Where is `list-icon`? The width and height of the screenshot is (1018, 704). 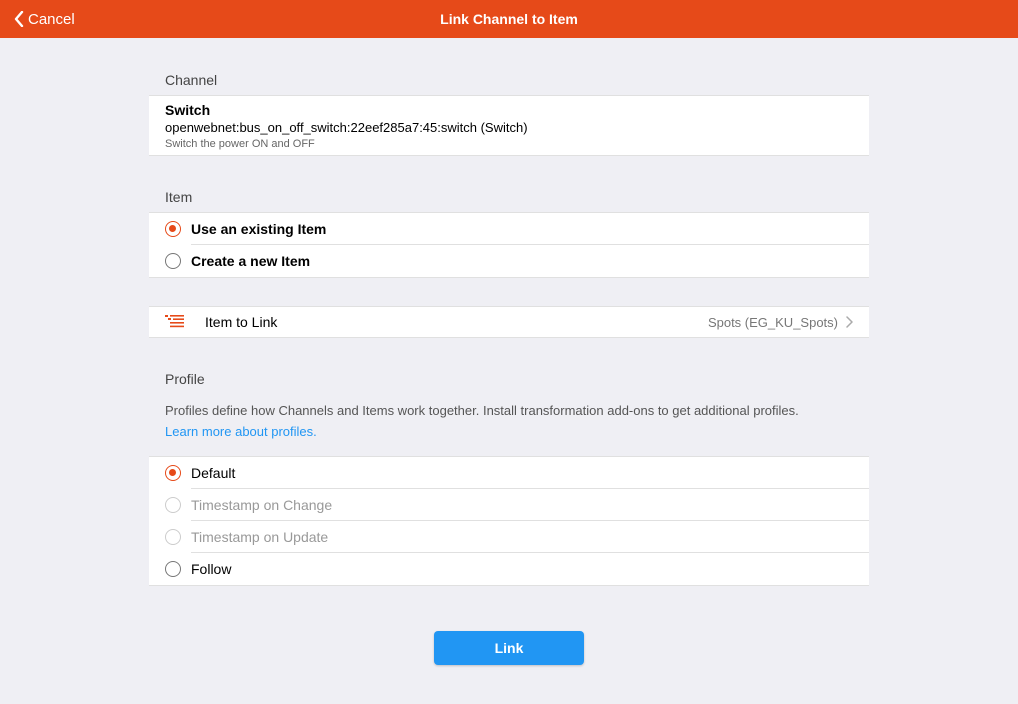
list-icon is located at coordinates (177, 322).